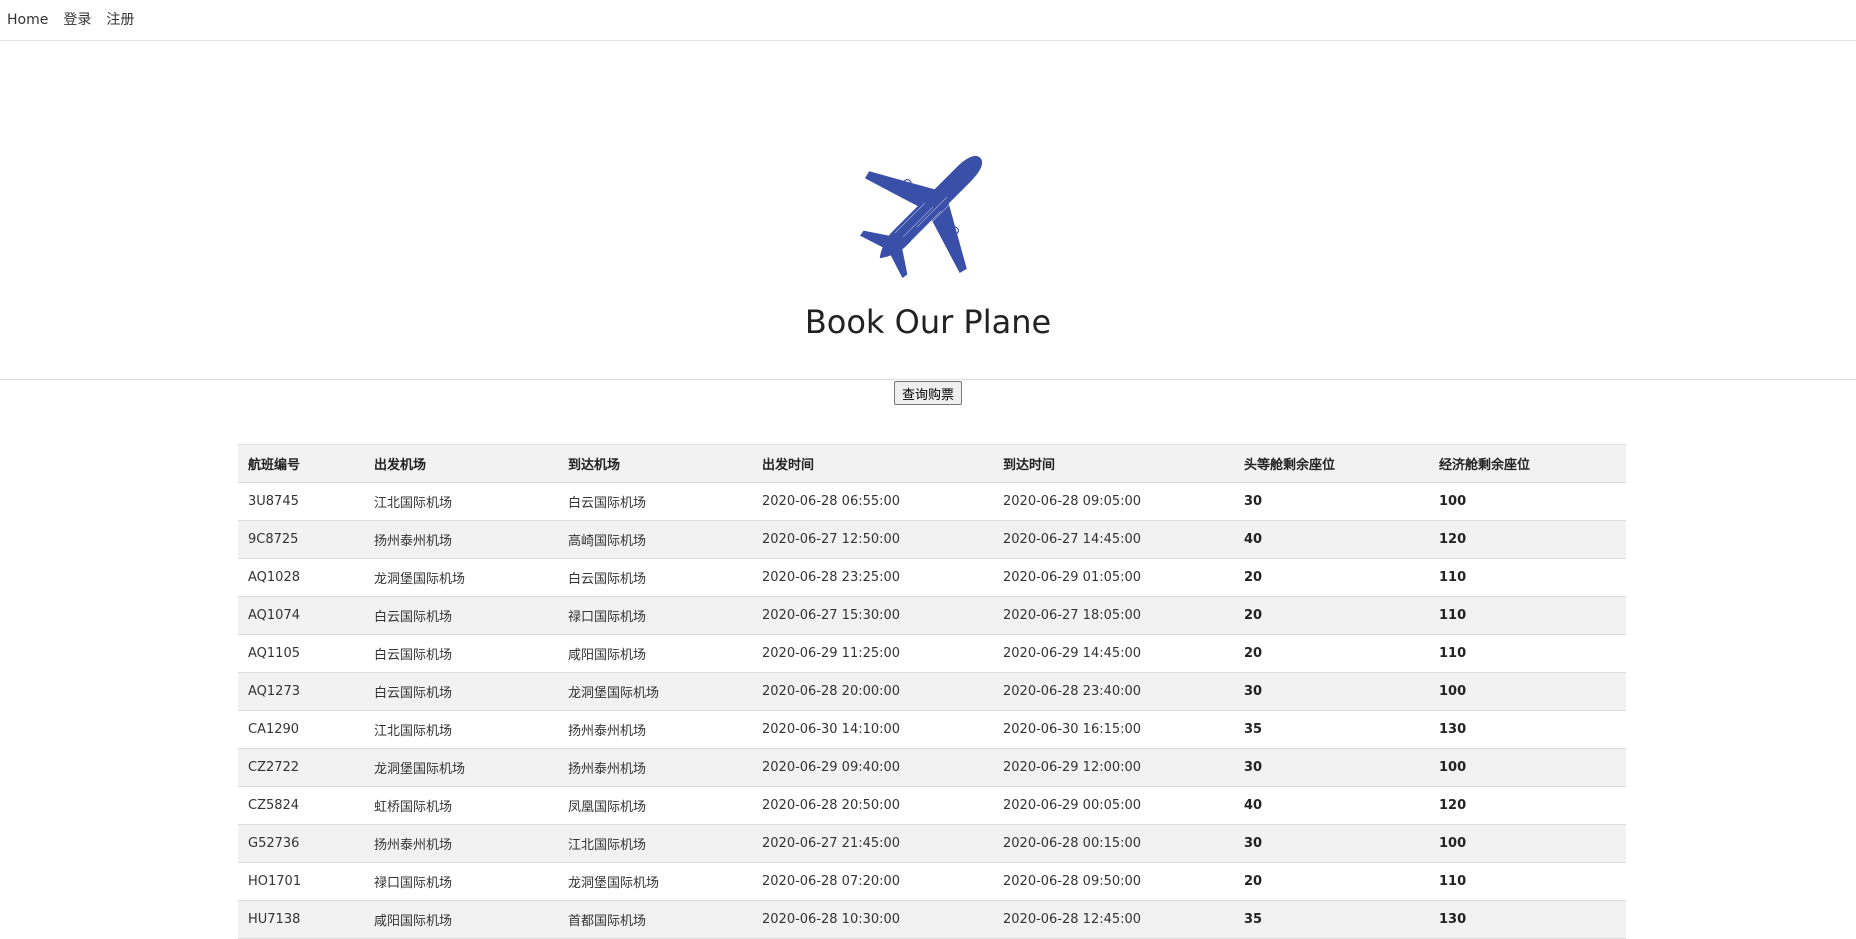  I want to click on airplane-icon, so click(921, 217).